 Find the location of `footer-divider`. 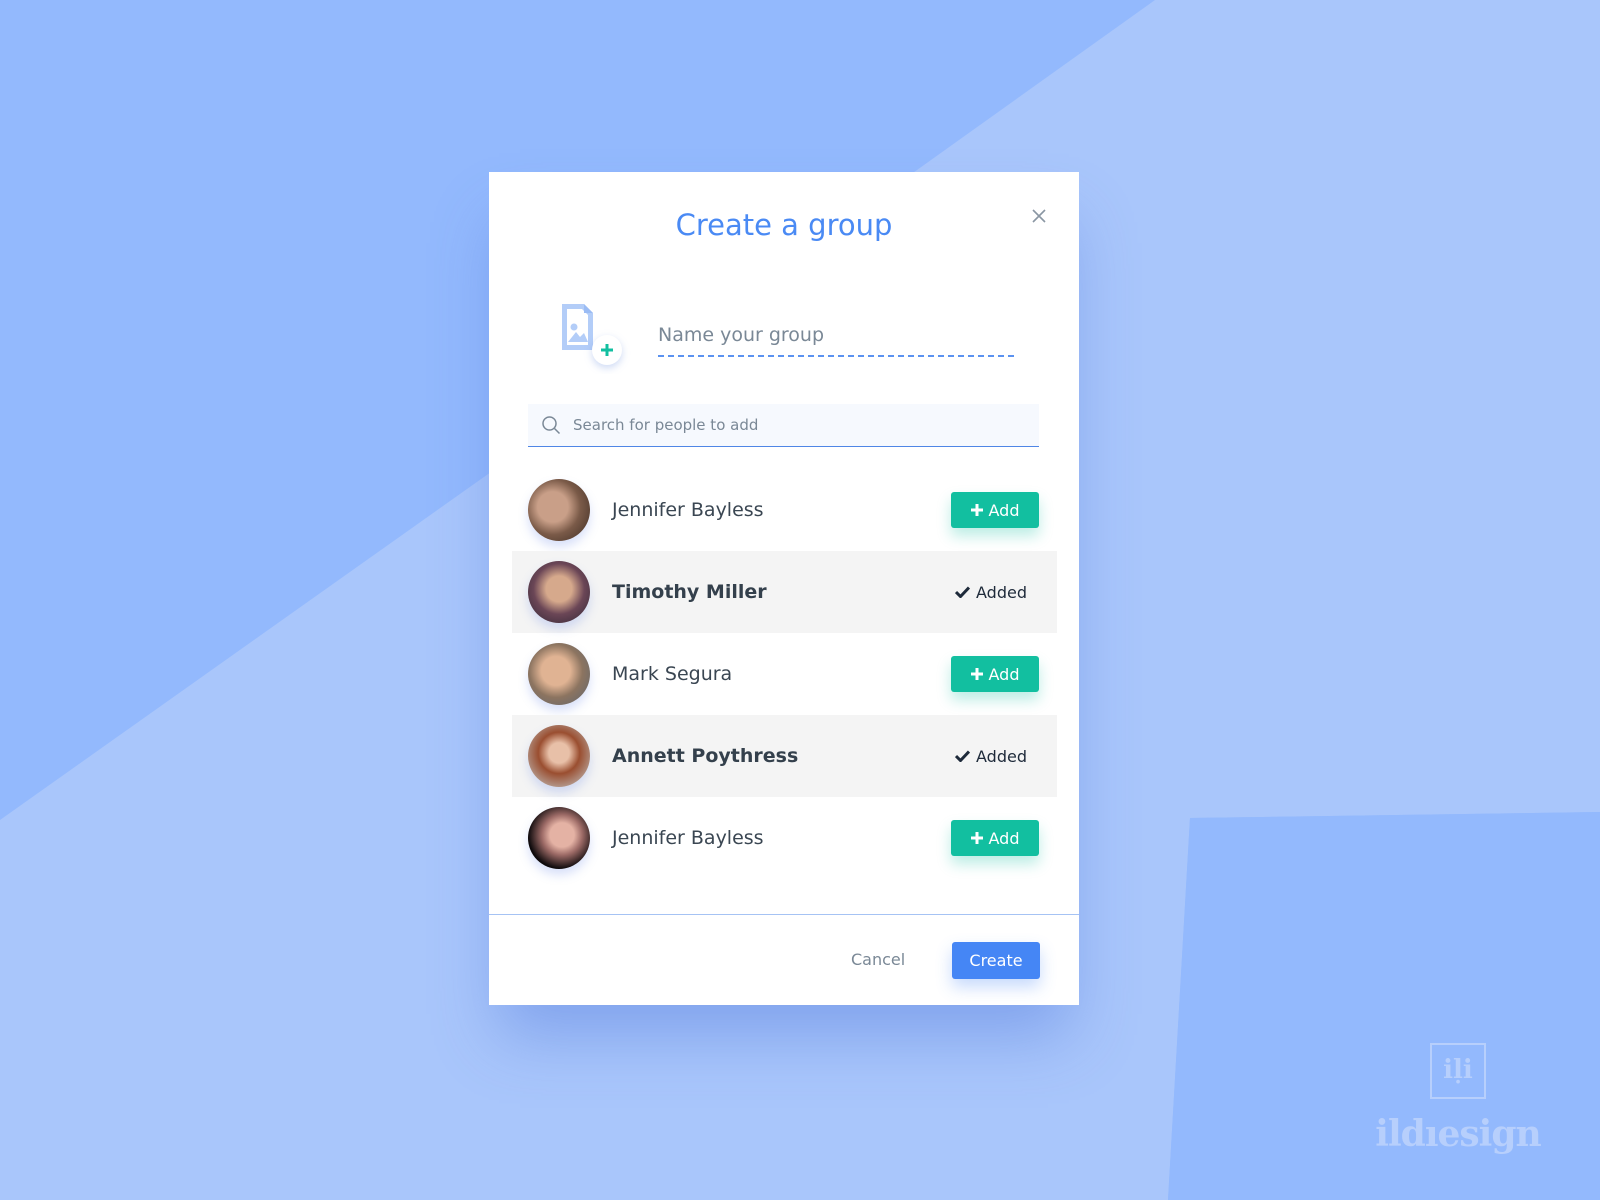

footer-divider is located at coordinates (784, 914).